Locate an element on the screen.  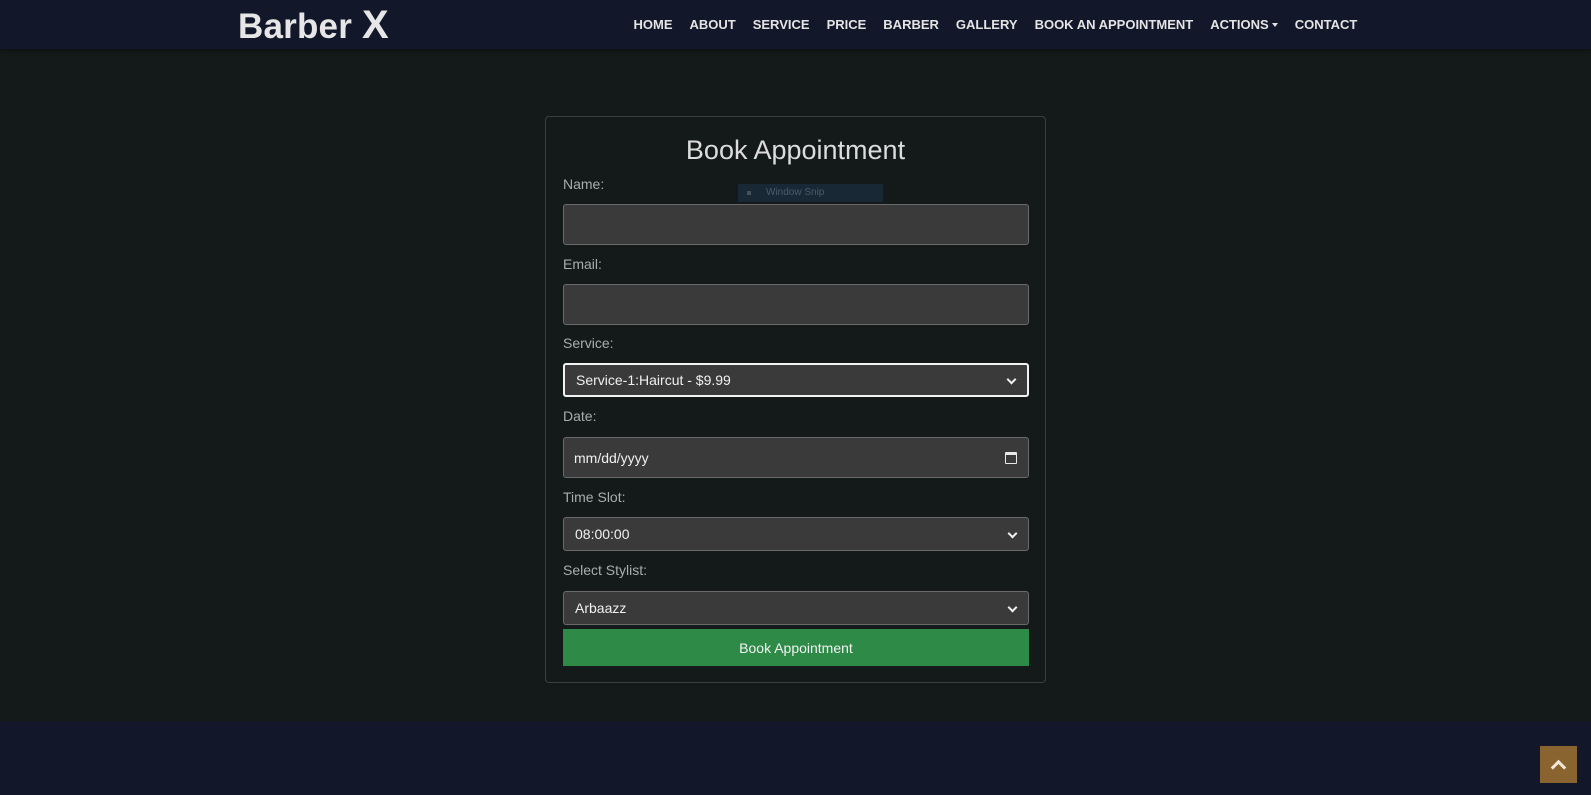
window-snip-overlay: Window Snip is located at coordinates (810, 193).